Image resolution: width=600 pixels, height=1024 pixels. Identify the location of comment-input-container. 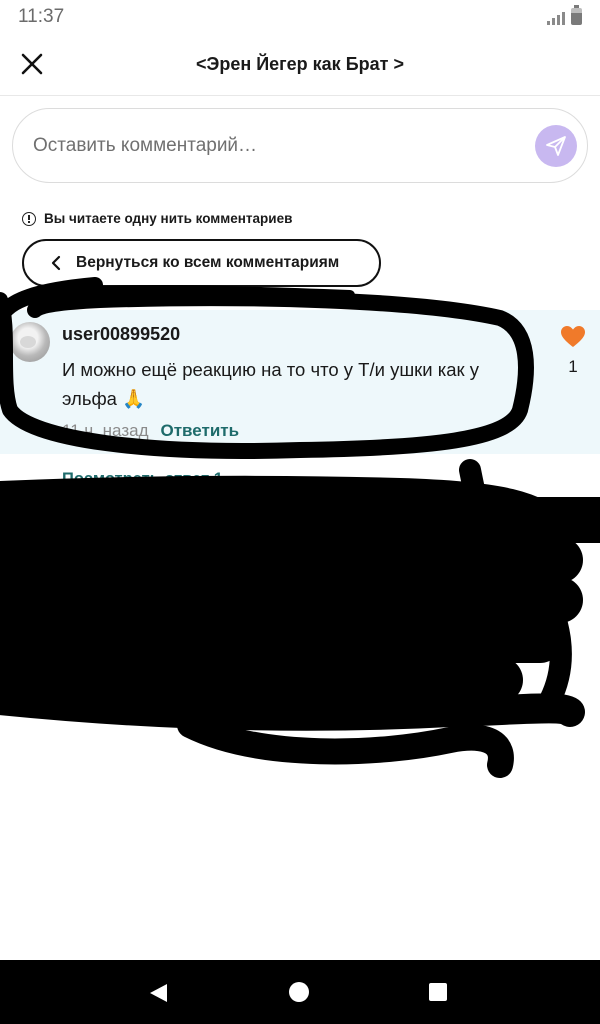
(300, 145).